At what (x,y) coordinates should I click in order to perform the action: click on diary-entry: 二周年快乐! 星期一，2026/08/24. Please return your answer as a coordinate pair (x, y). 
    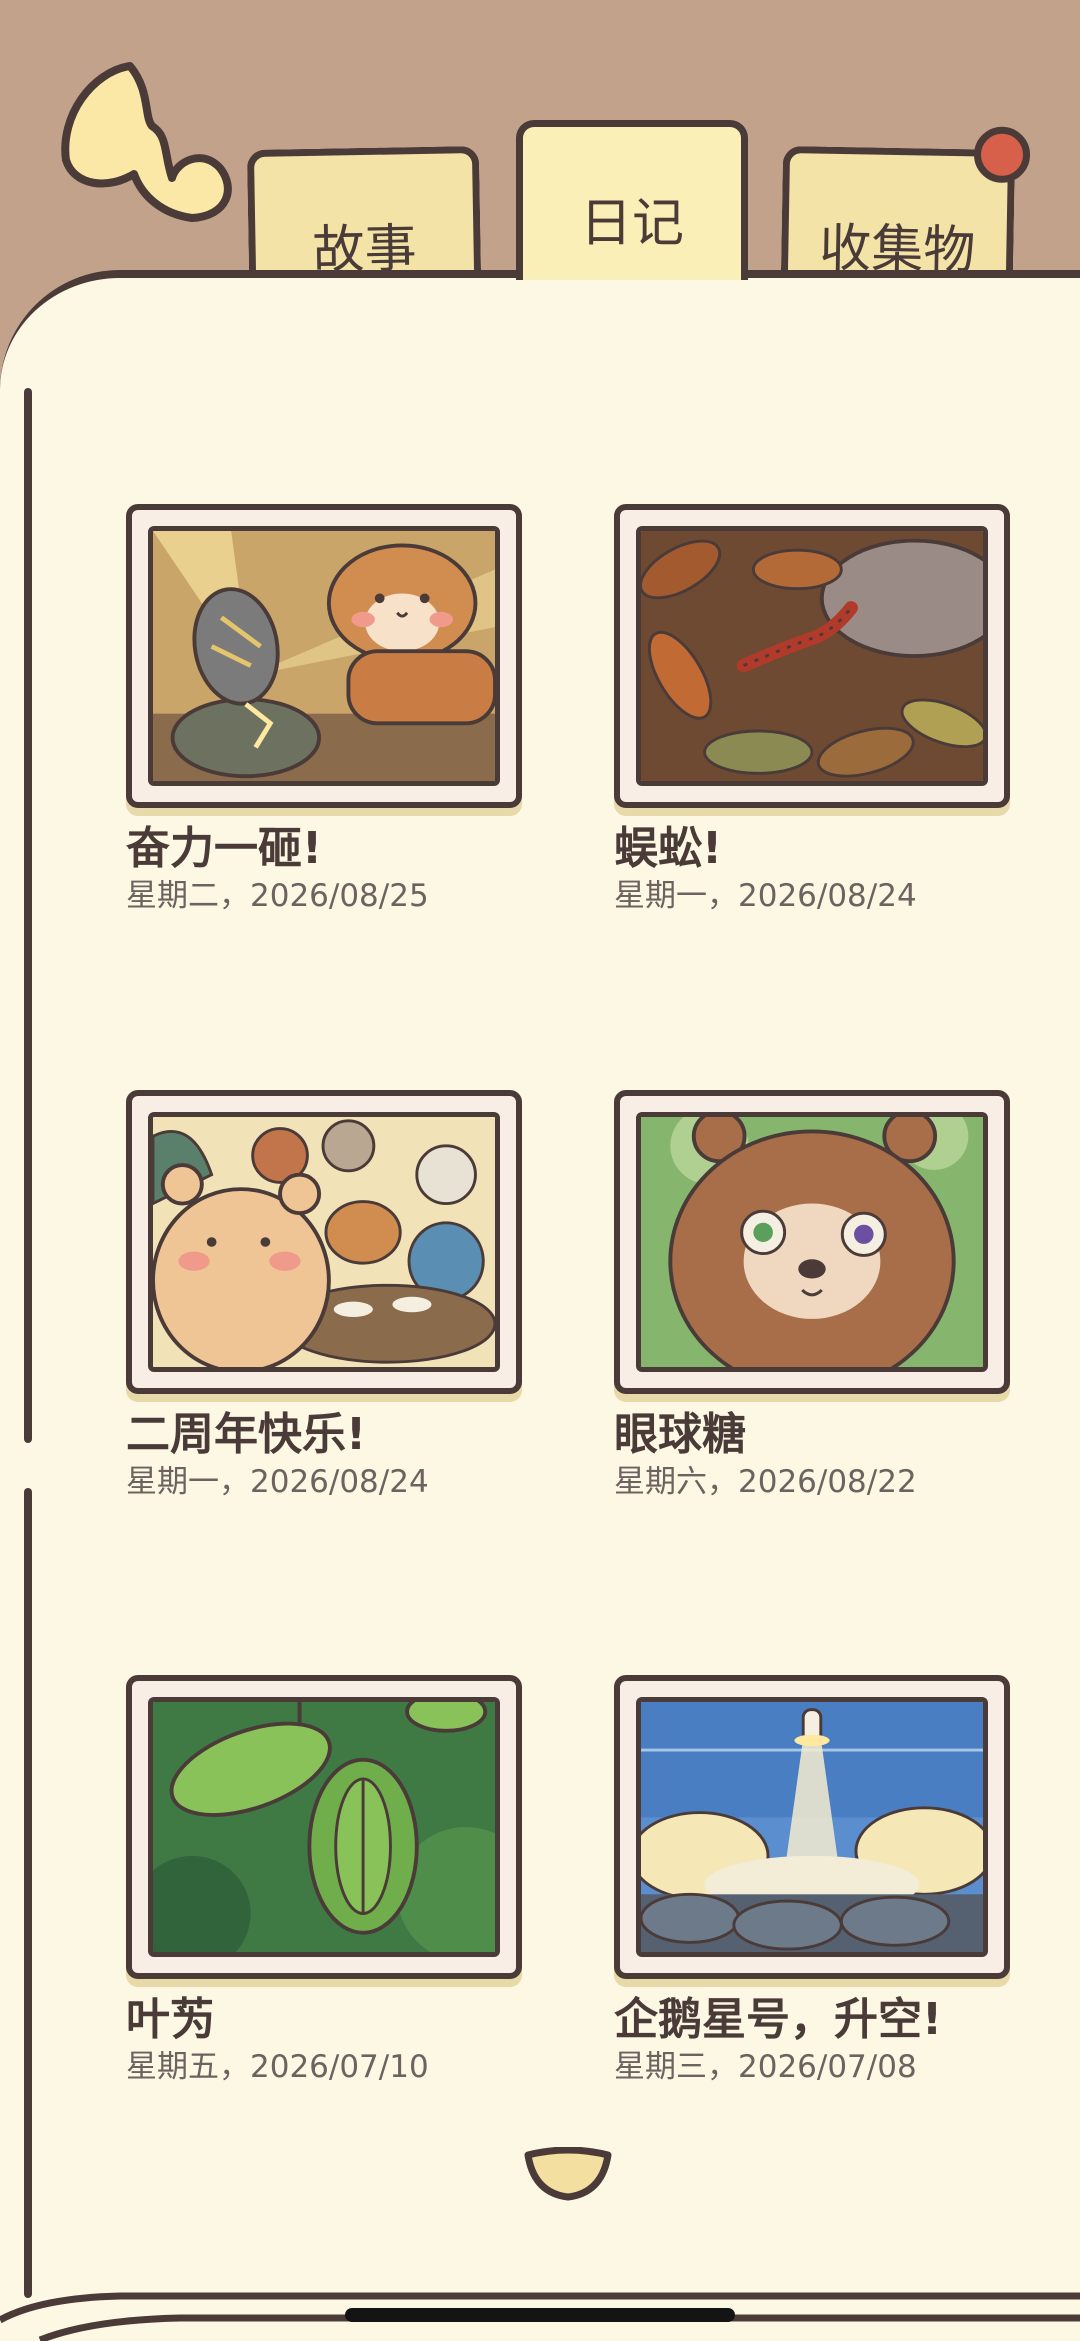
    Looking at the image, I should click on (326, 1296).